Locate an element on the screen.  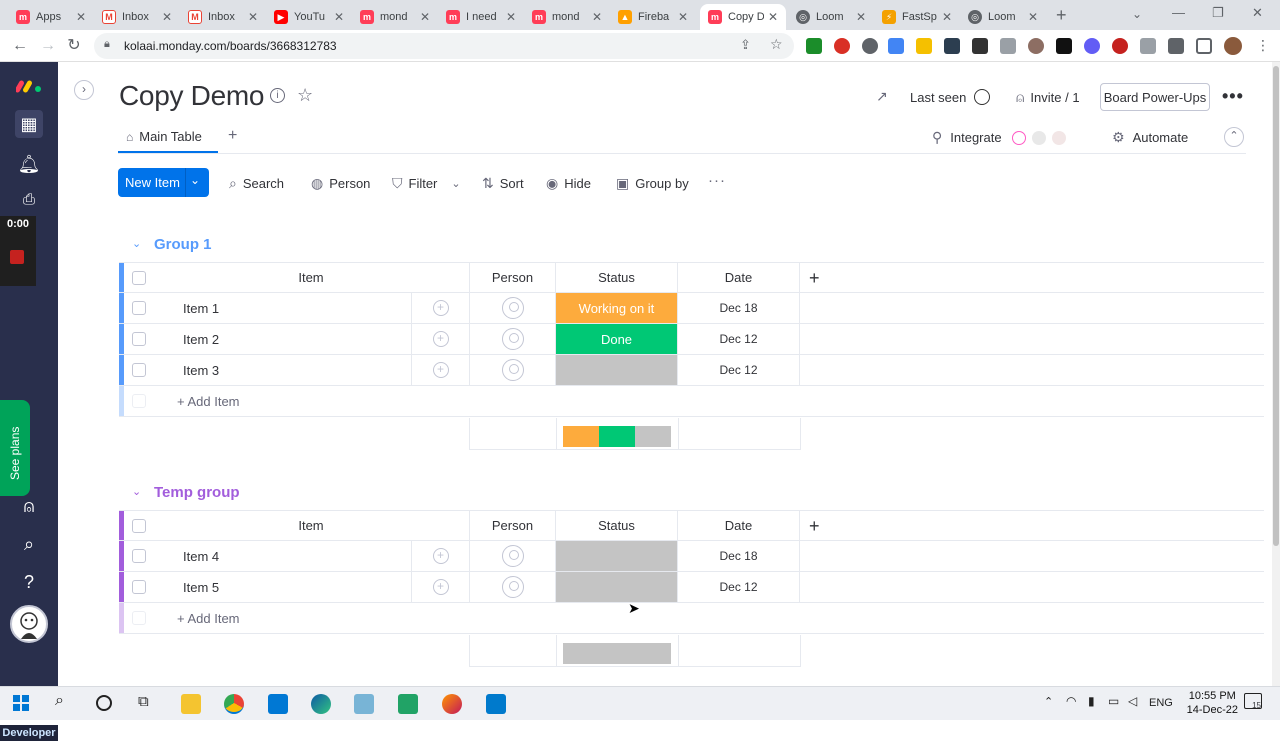
tab-search-icon: ⌄ is located at coordinates (1137, 14).